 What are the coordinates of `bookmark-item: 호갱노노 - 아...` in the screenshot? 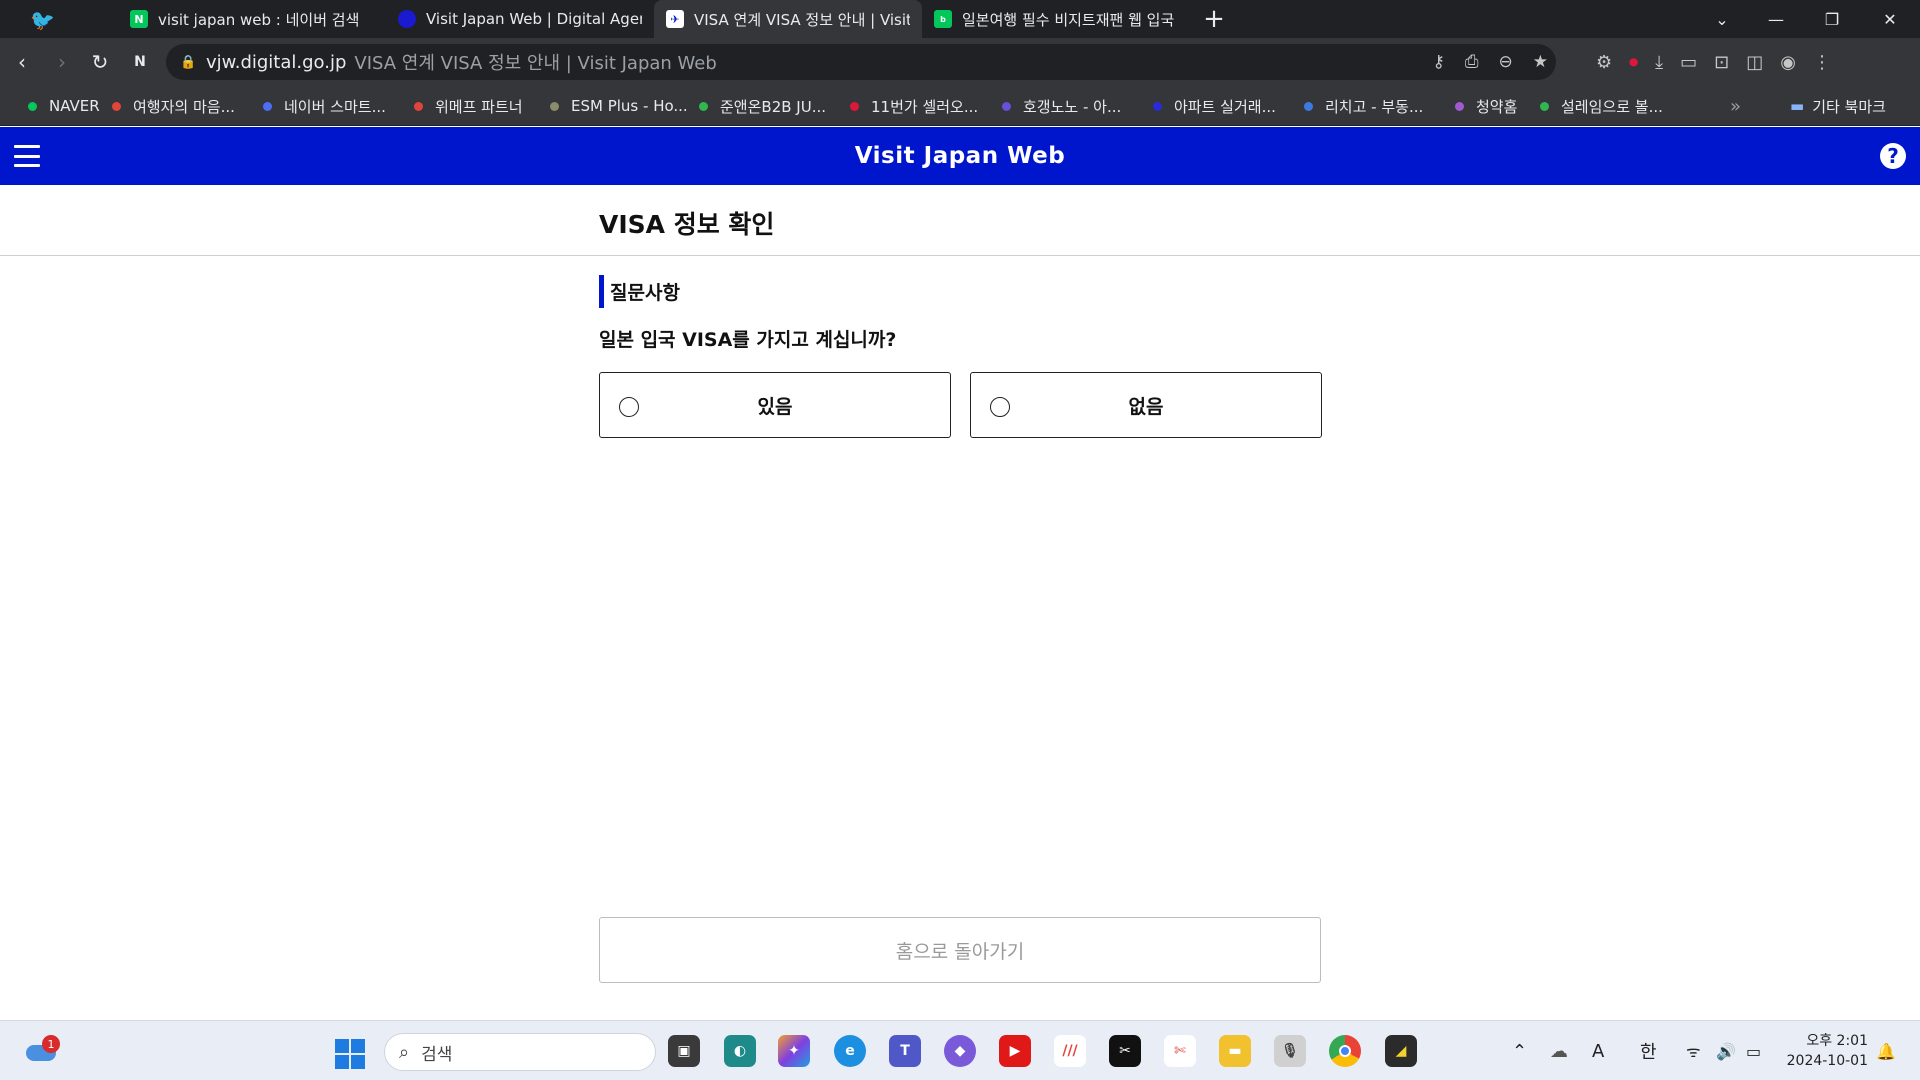 It's located at (1061, 106).